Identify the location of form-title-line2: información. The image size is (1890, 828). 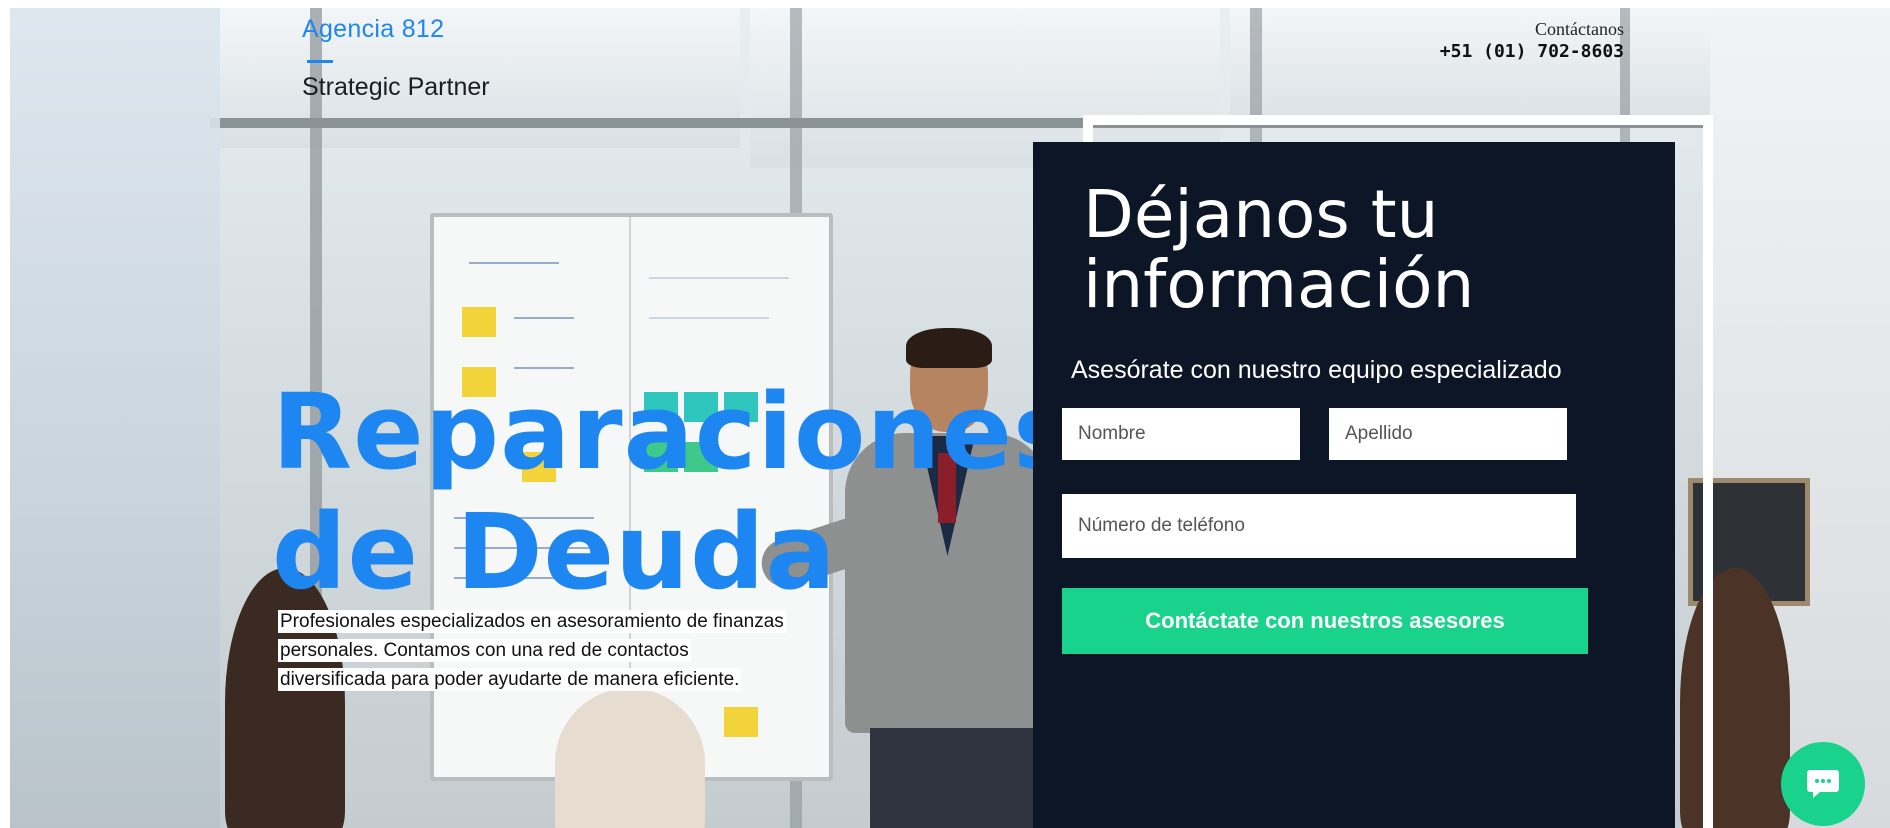
(1279, 284).